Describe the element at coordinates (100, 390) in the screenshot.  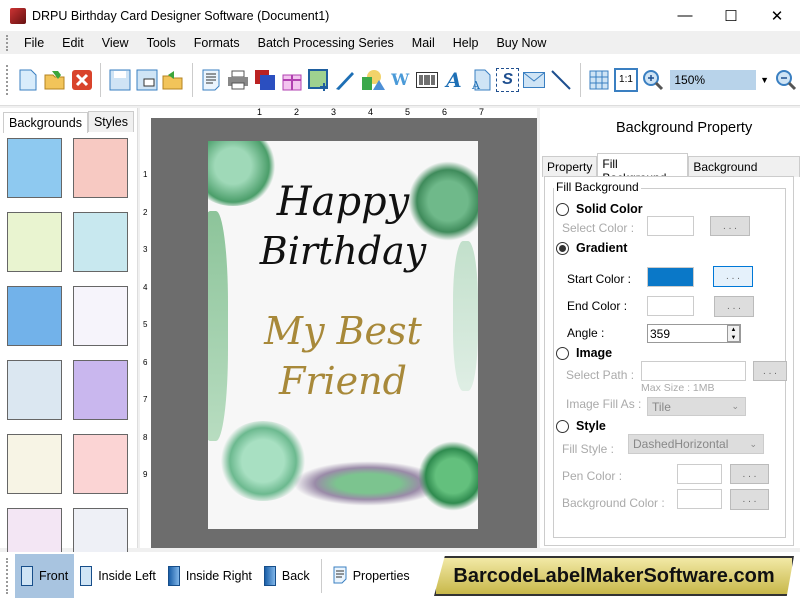
I see `background-thumbnail-rainbow` at that location.